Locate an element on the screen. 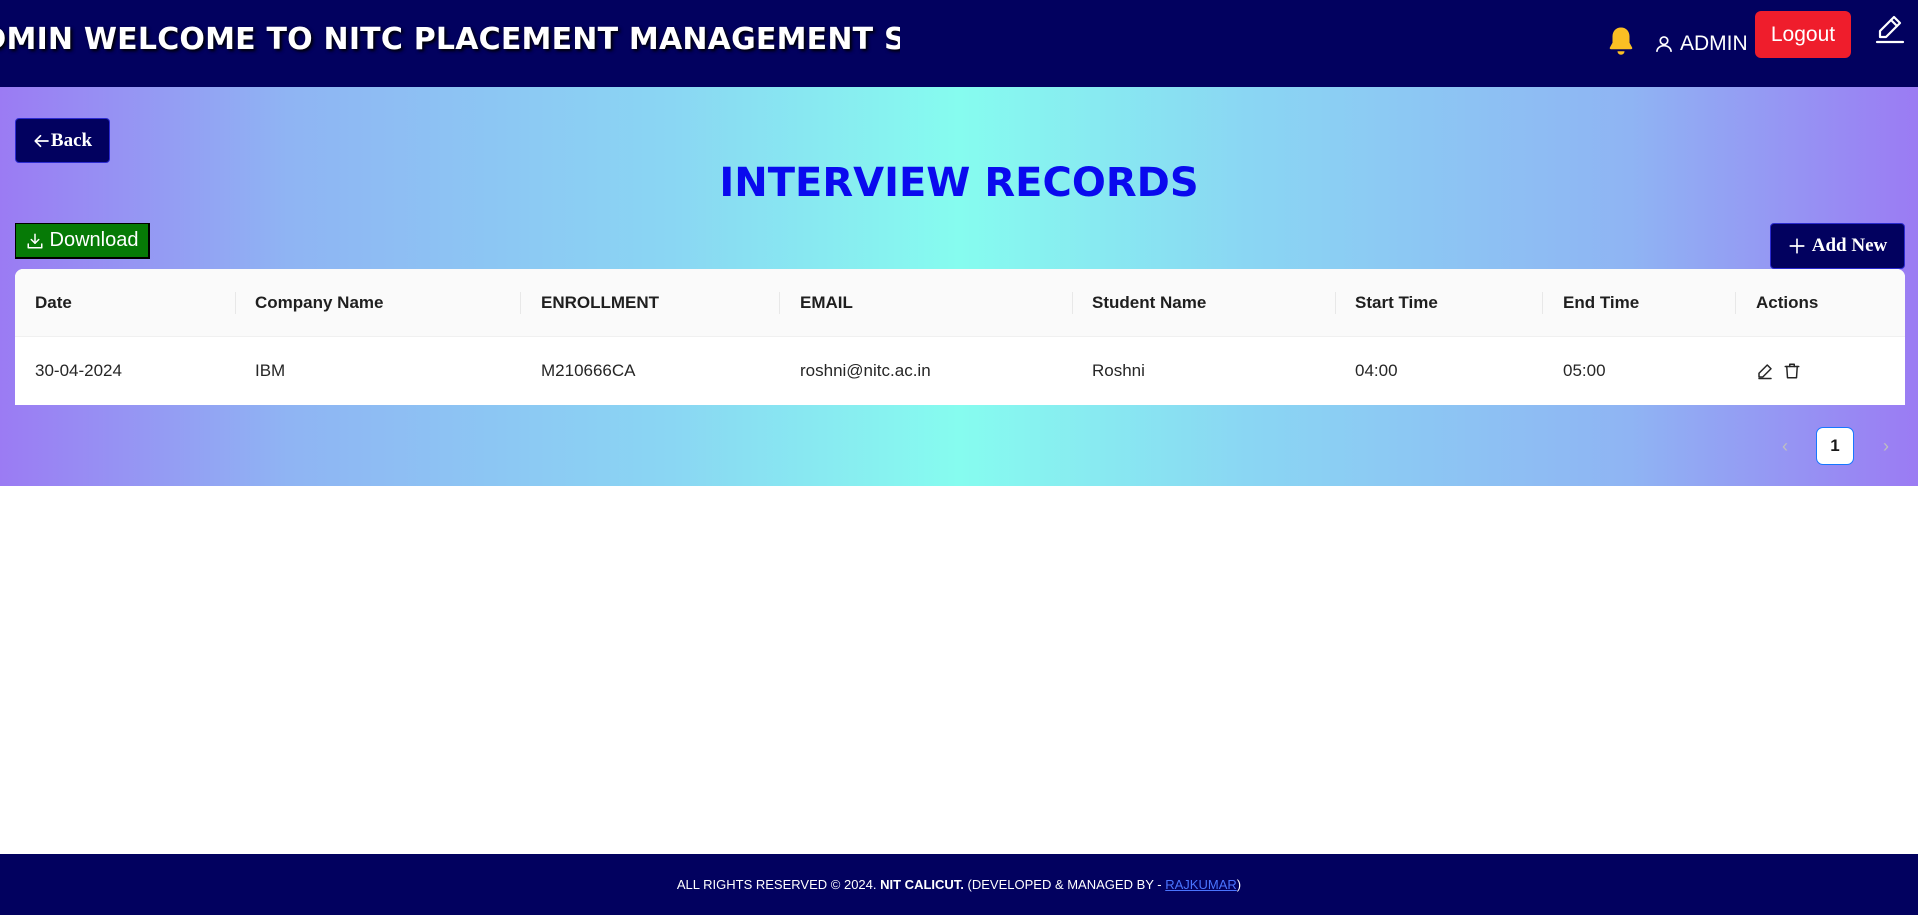 The image size is (1918, 915). column-header-start-time: Start Time is located at coordinates (1396, 303).